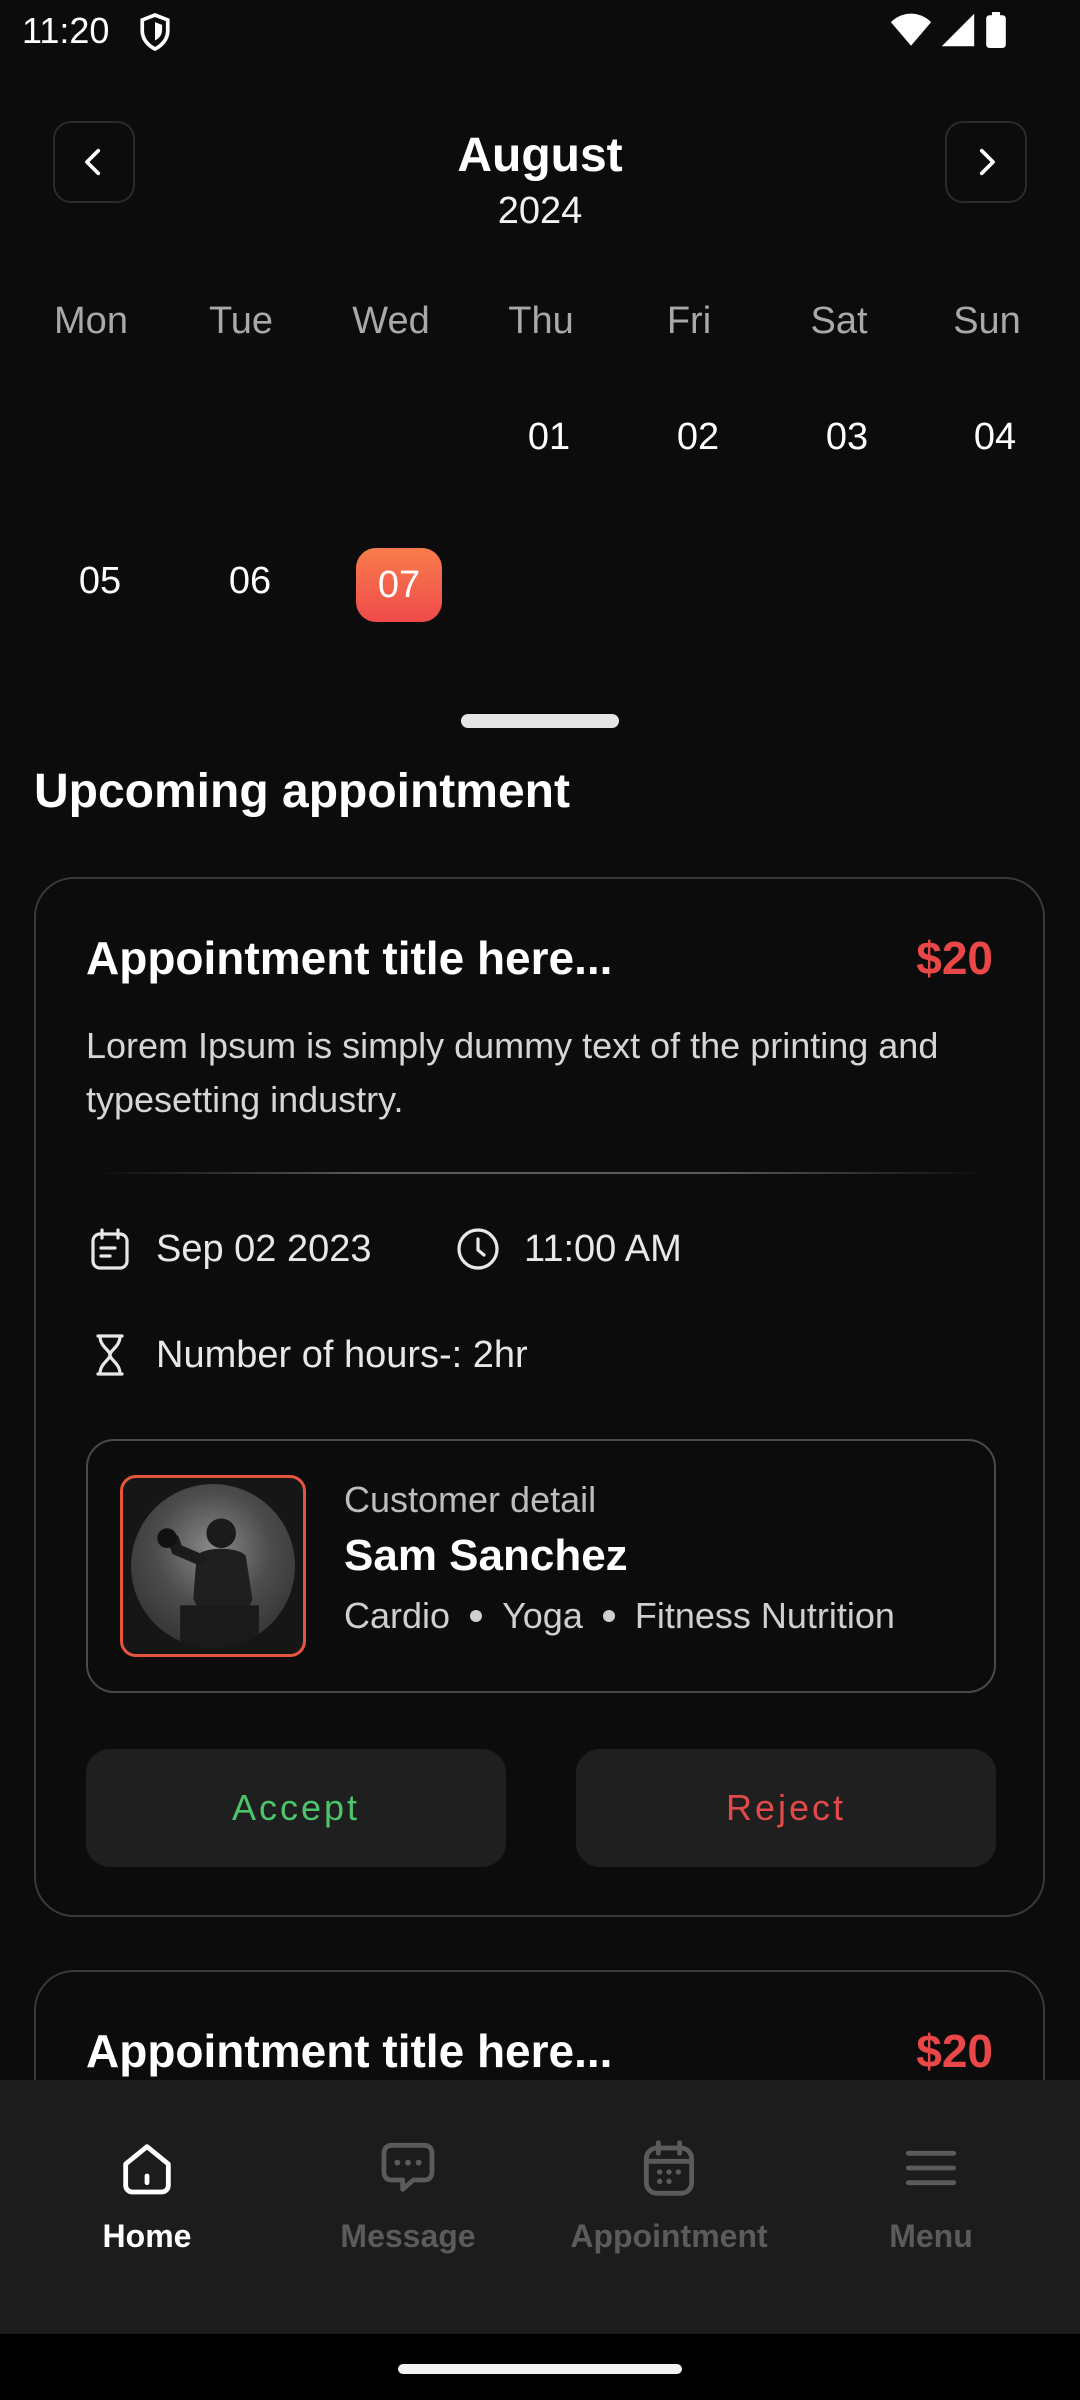  Describe the element at coordinates (541, 321) in the screenshot. I see `weekday-thu: Thu` at that location.